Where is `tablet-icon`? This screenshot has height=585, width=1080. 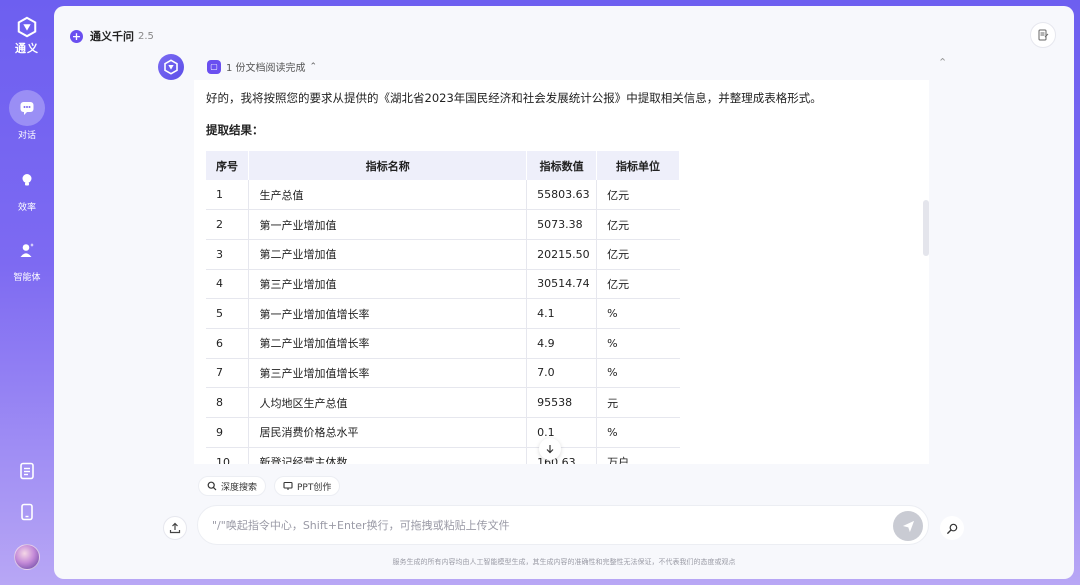
tablet-icon is located at coordinates (27, 512).